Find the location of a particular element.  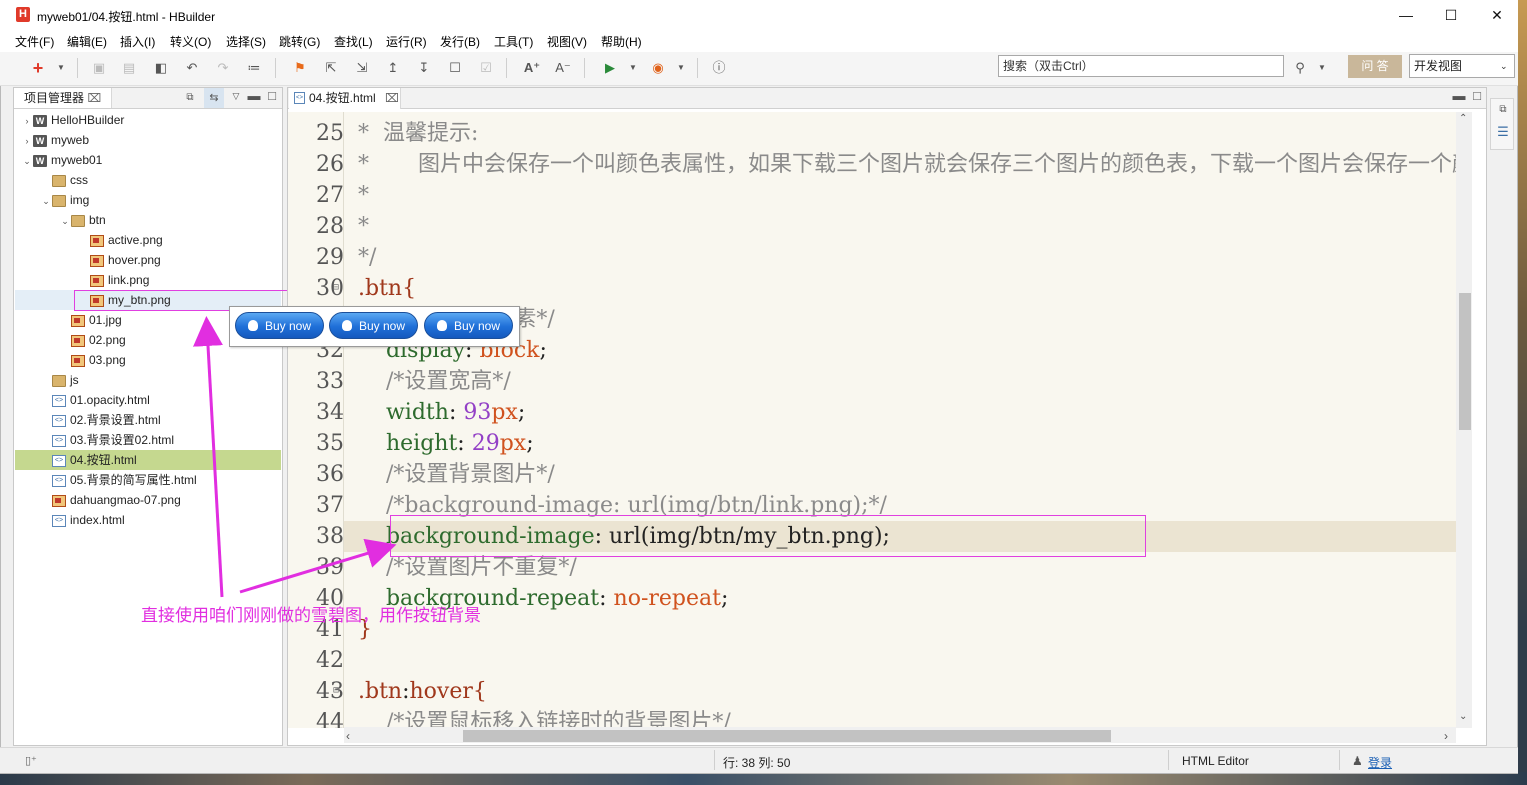

user-icon: ♟ is located at coordinates (1357, 761).